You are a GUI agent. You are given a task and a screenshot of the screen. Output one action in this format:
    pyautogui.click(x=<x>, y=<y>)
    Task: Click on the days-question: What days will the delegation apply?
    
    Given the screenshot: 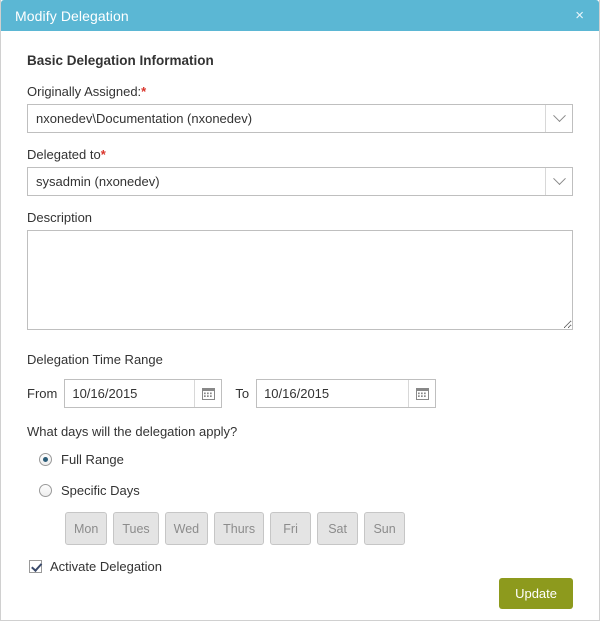 What is the action you would take?
    pyautogui.click(x=132, y=431)
    